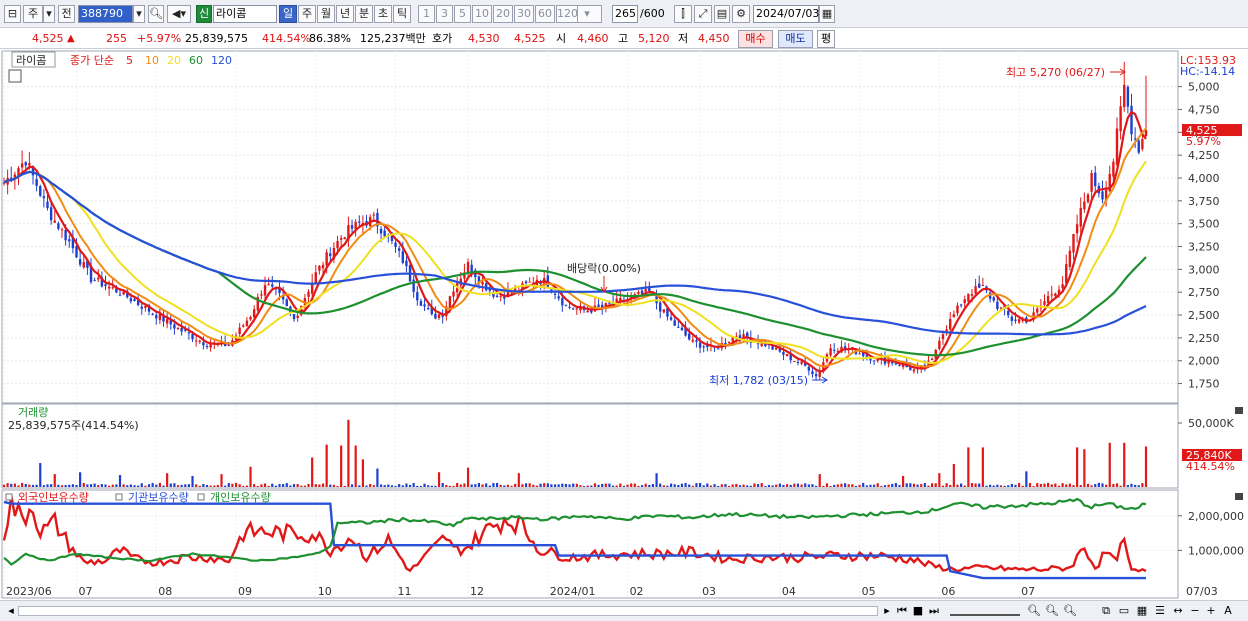 This screenshot has width=1248, height=621. Describe the element at coordinates (545, 14) in the screenshot. I see `interval-tab: 60` at that location.